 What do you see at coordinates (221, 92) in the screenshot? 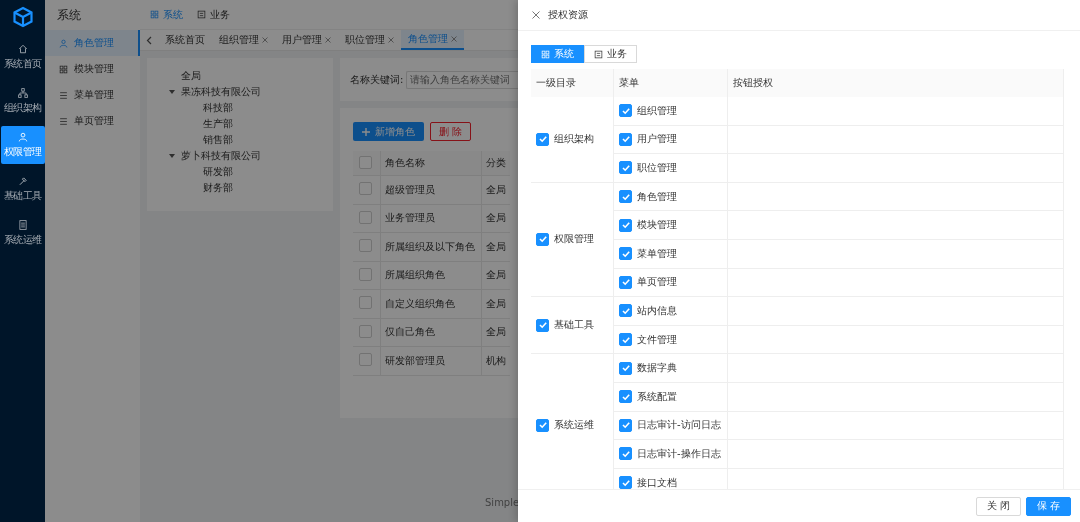
I see `tree-node: 果冻科技有限公司` at bounding box center [221, 92].